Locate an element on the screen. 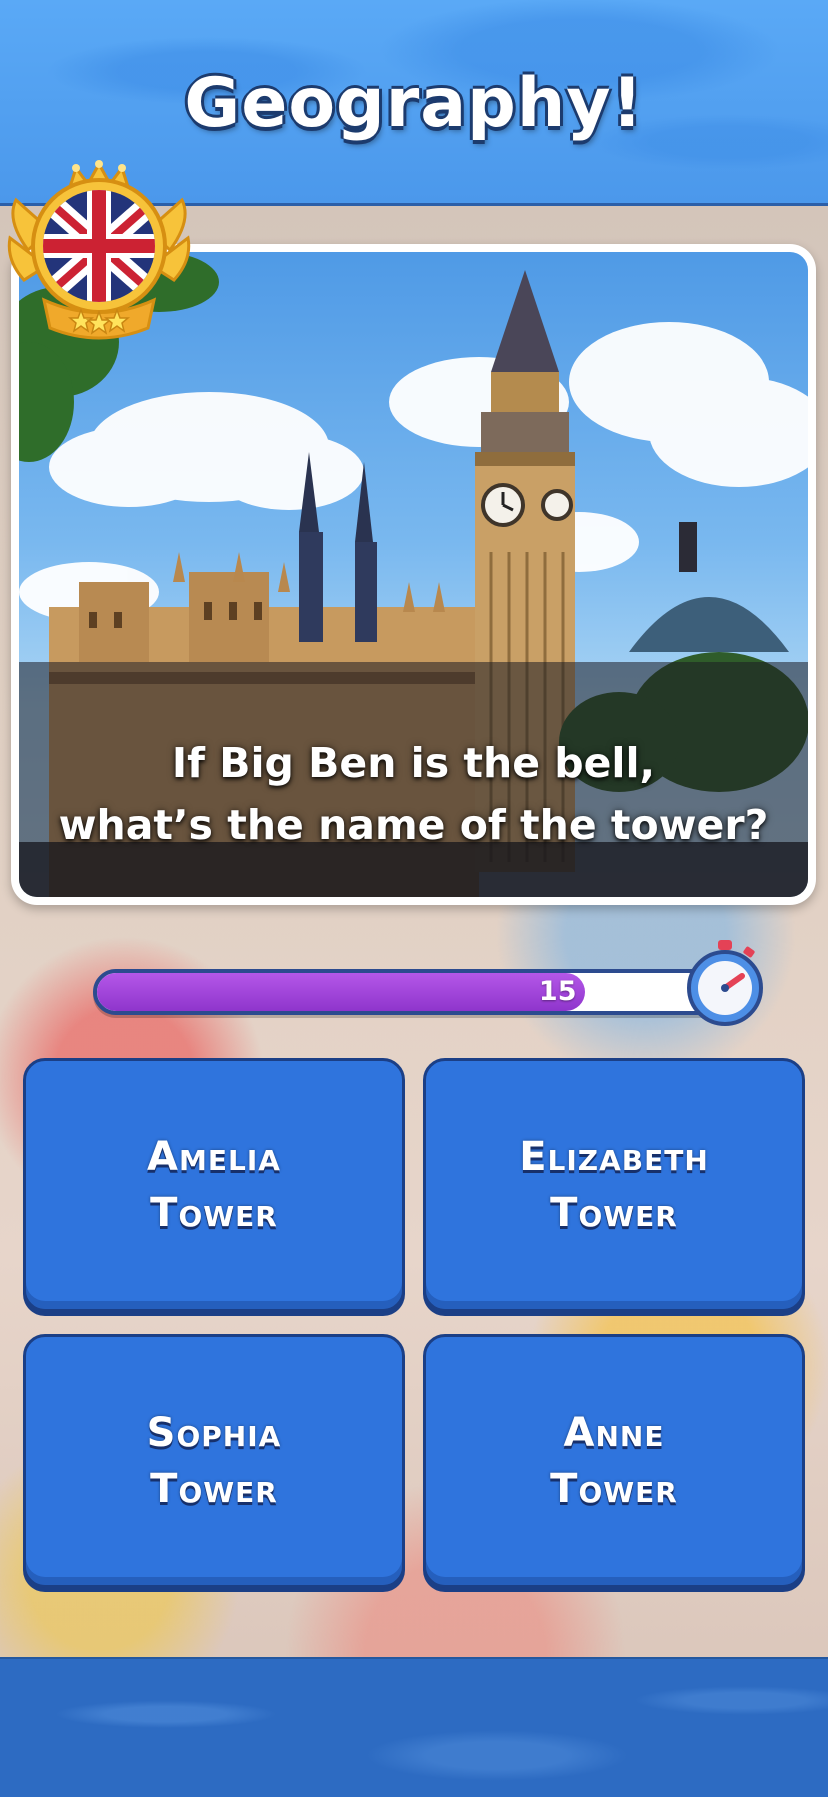 The image size is (828, 1797). page-title: Geography! is located at coordinates (414, 103).